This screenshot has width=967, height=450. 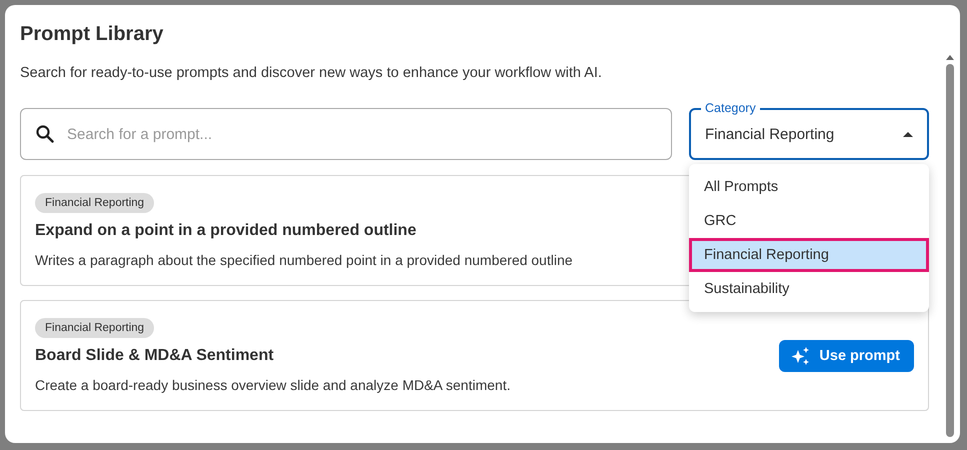 What do you see at coordinates (809, 289) in the screenshot?
I see `category-option: Sustainability` at bounding box center [809, 289].